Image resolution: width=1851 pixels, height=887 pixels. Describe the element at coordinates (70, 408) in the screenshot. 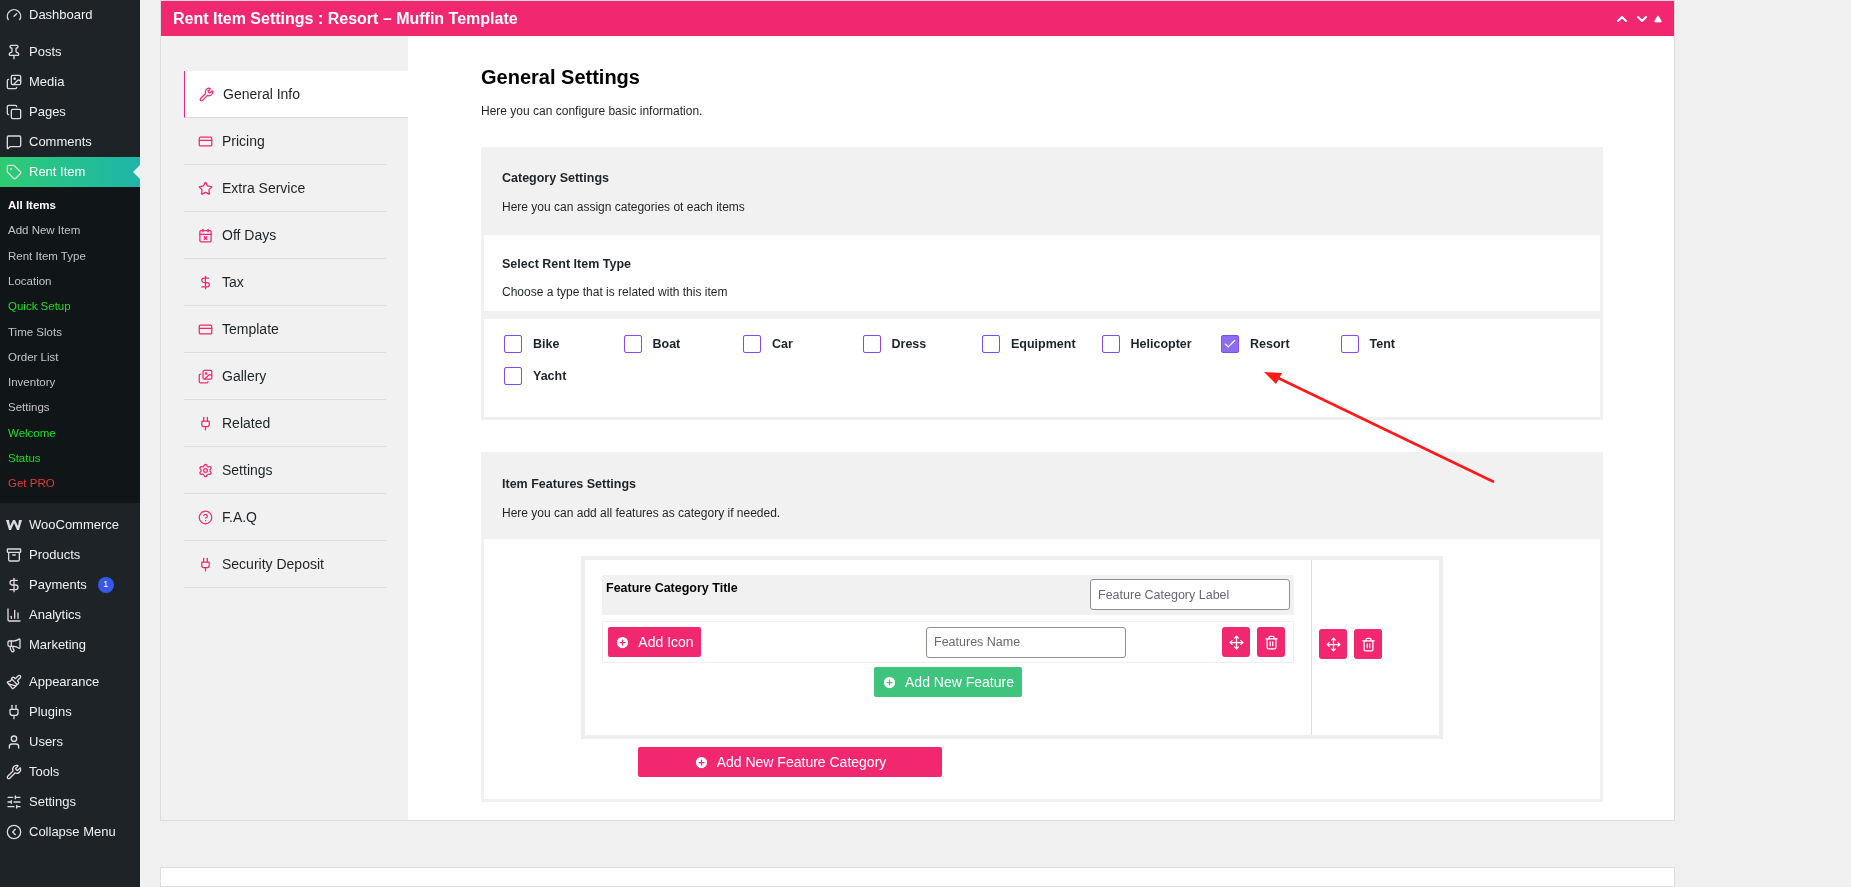

I see `submenu-item: Settings` at that location.